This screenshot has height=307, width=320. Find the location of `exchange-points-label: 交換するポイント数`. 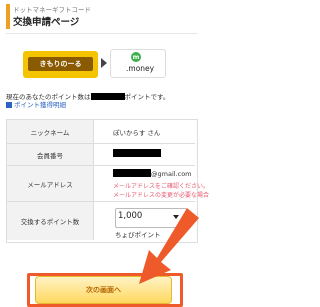

exchange-points-label: 交換するポイント数 is located at coordinates (50, 222).